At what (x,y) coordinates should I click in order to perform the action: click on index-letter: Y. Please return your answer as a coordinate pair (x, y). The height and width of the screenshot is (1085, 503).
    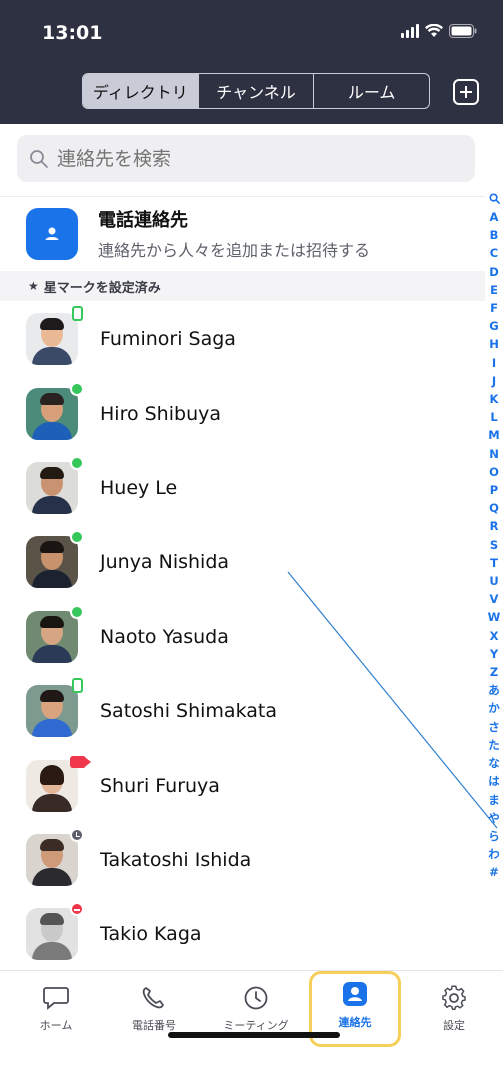
    Looking at the image, I should click on (494, 654).